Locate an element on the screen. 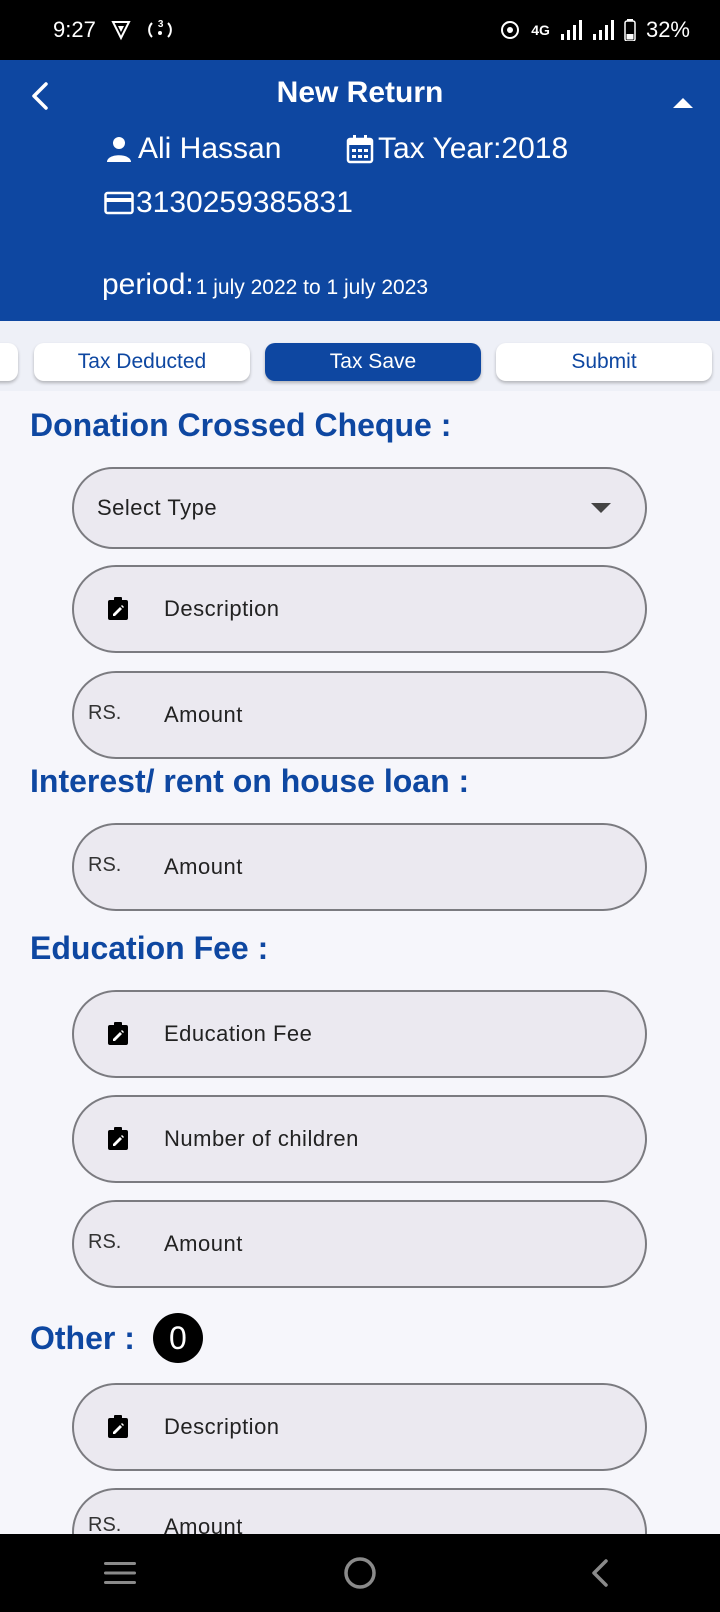 Image resolution: width=720 pixels, height=1612 pixels. cnic-info: 3130259385831 is located at coordinates (228, 203).